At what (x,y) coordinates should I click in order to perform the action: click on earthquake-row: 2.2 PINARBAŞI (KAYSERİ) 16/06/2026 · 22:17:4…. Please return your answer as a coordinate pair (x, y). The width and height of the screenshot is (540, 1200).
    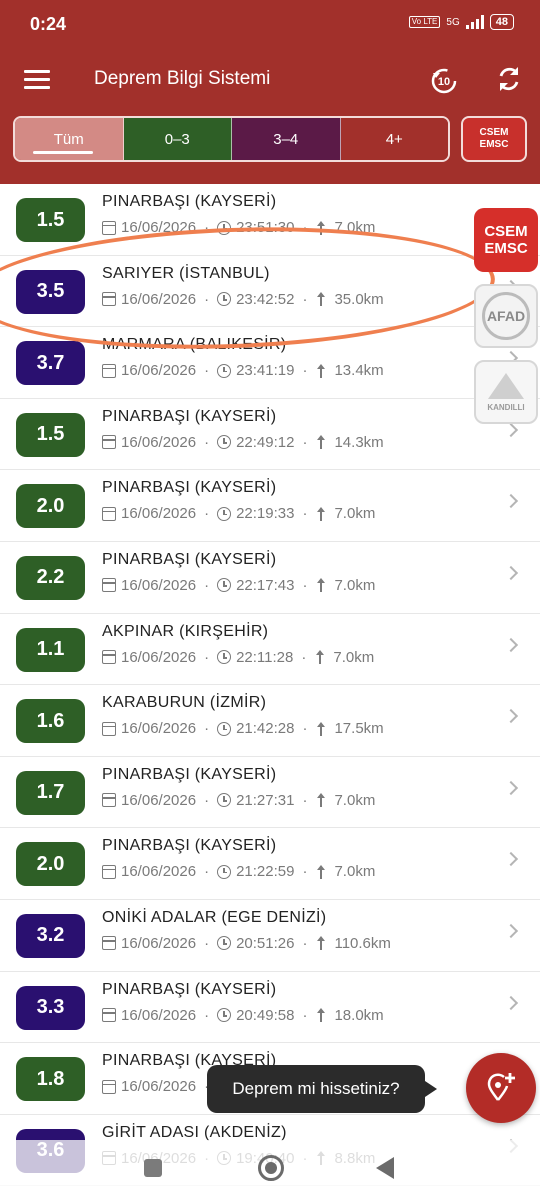
    Looking at the image, I should click on (270, 578).